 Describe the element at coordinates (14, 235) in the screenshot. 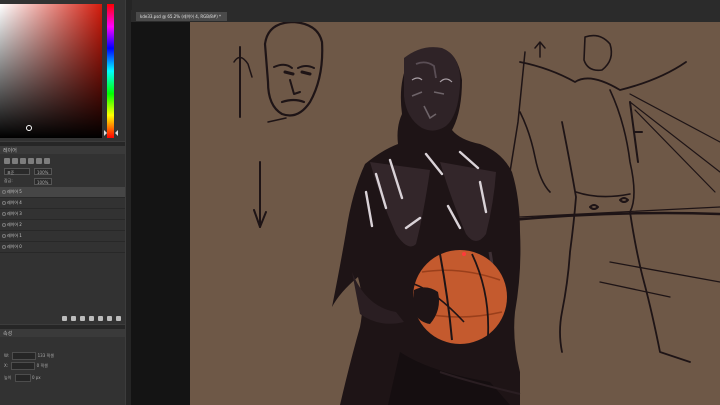

I see `layer-name: 레이어 1` at that location.